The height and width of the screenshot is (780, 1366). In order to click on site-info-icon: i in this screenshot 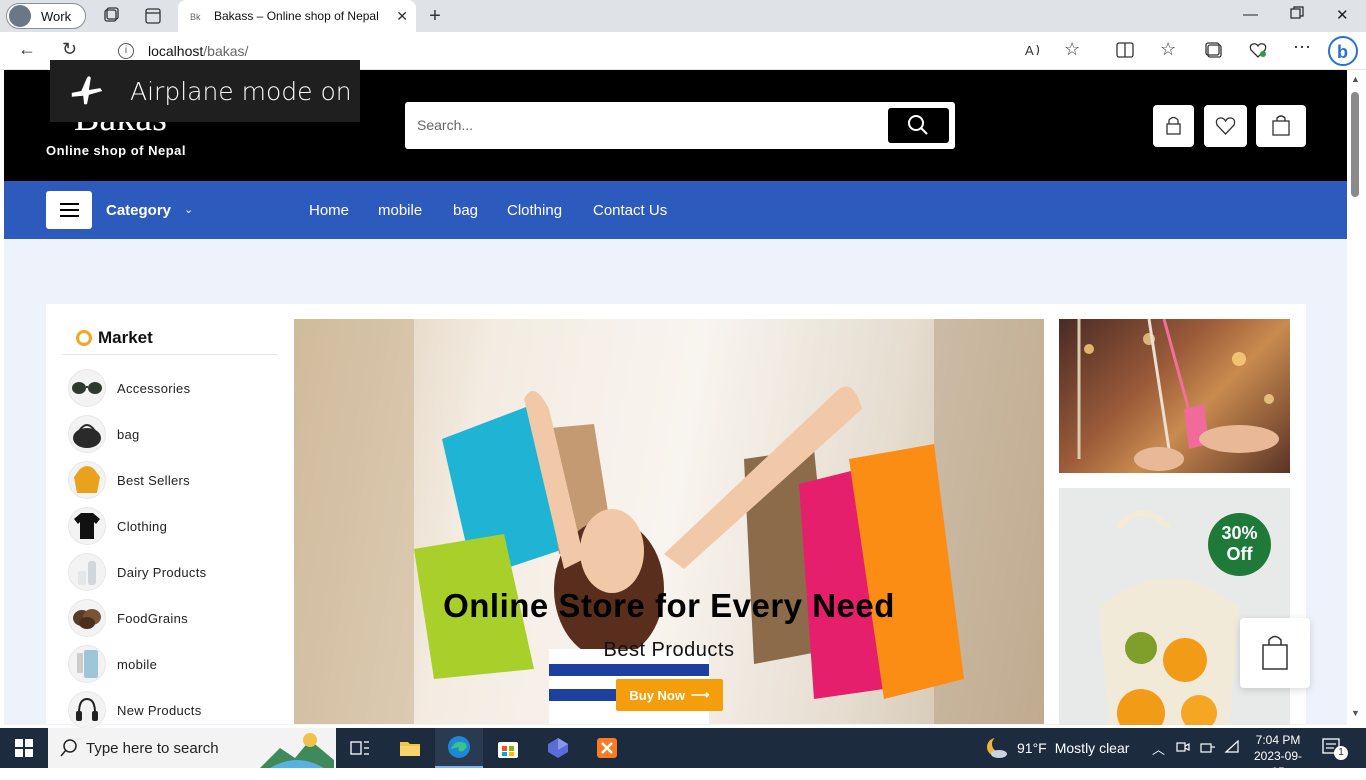, I will do `click(126, 51)`.